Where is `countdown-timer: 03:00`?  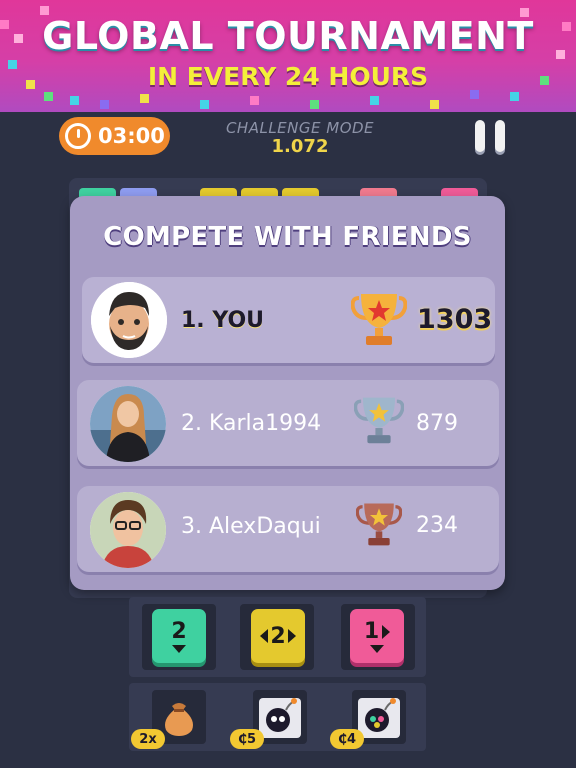
countdown-timer: 03:00 is located at coordinates (114, 136).